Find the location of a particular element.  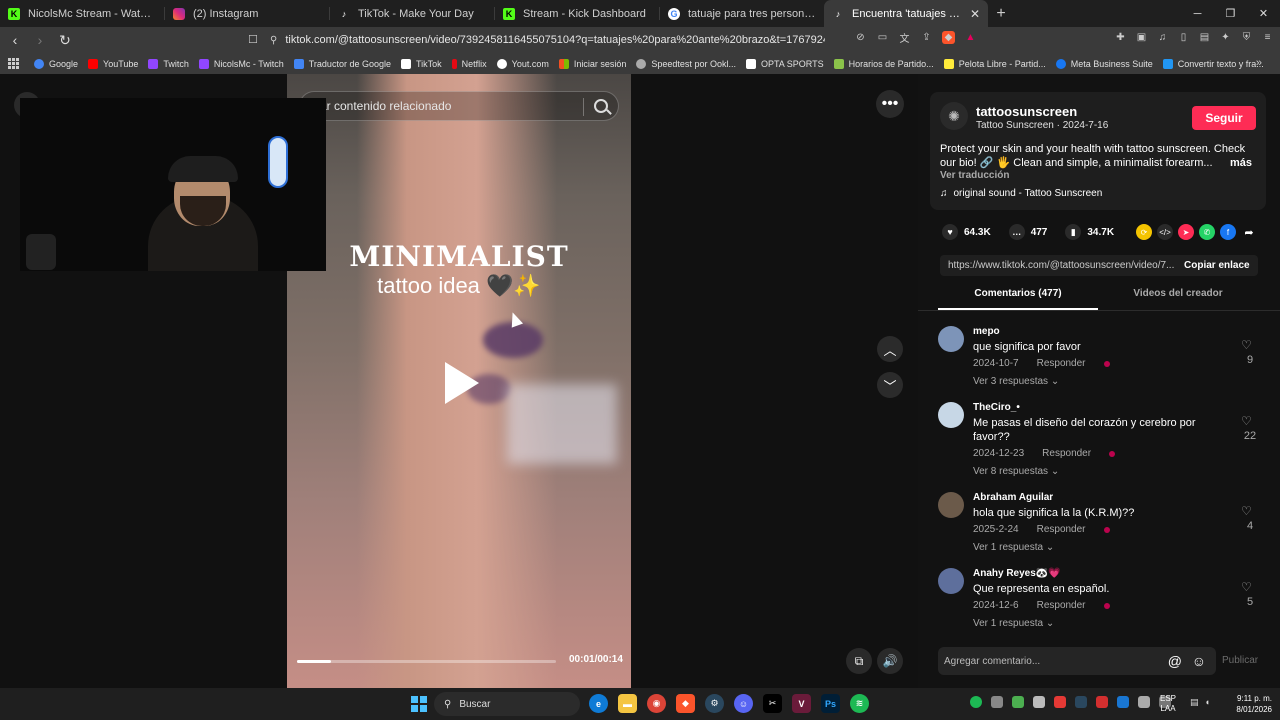

bookmark-youtube: YouTube is located at coordinates (113, 63).